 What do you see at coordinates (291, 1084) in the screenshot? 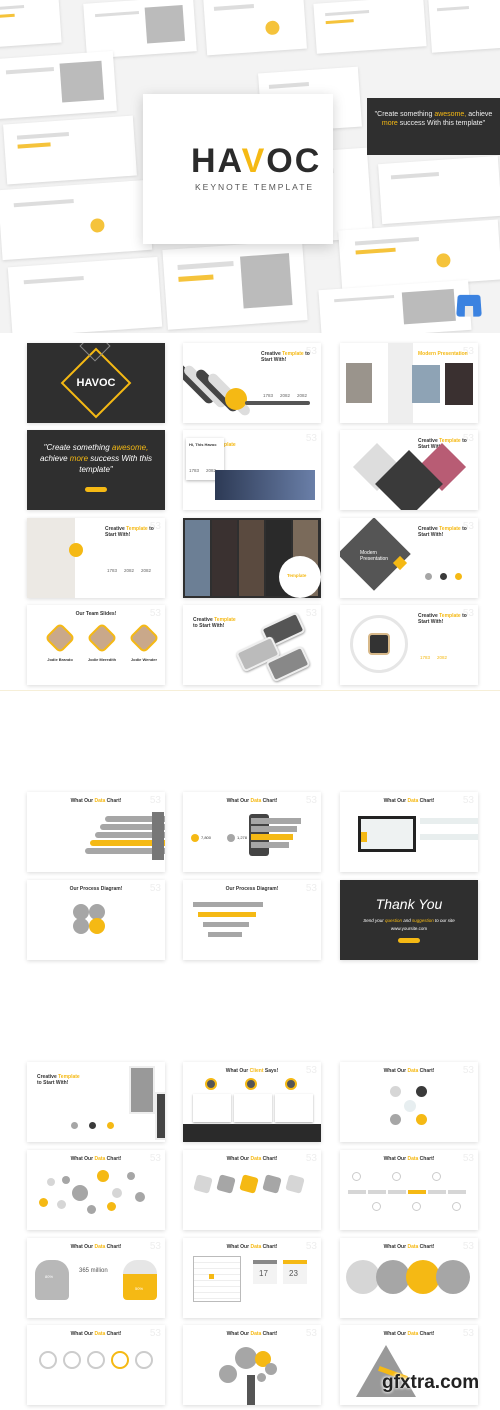
I see `client-avatar` at bounding box center [291, 1084].